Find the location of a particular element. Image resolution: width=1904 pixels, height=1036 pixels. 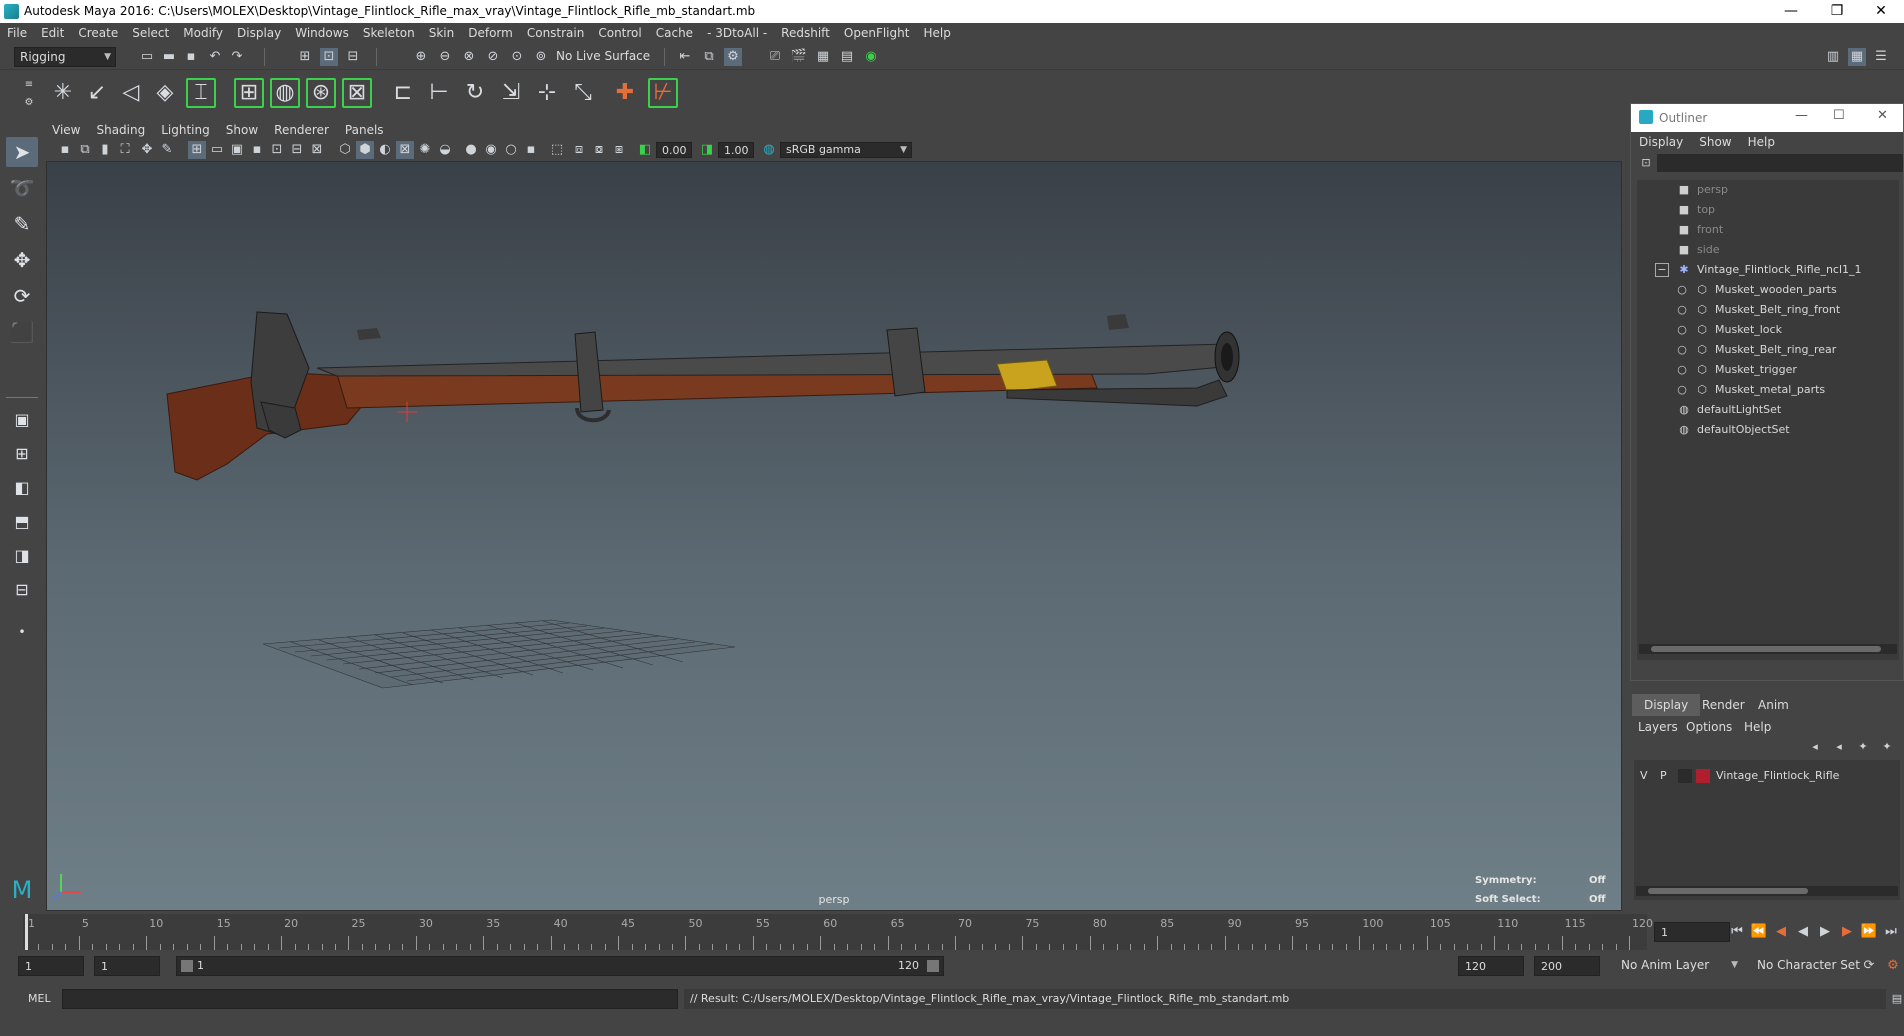

minimize-button: — is located at coordinates (1791, 11).